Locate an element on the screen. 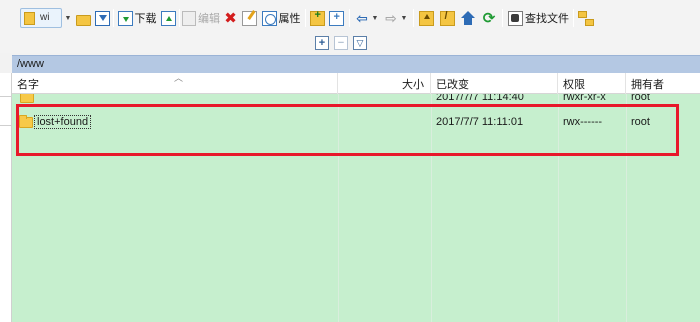 The width and height of the screenshot is (700, 322). arrow-right-icon: ⇨ is located at coordinates (391, 17).